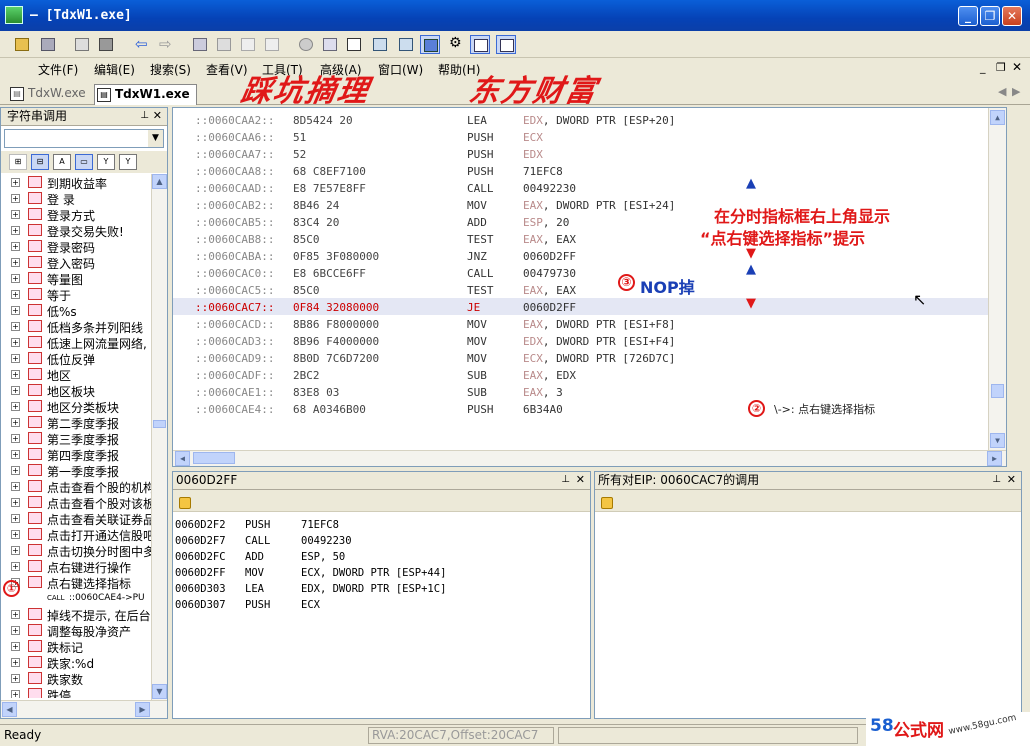  What do you see at coordinates (272, 44) in the screenshot?
I see `step-over-icon` at bounding box center [272, 44].